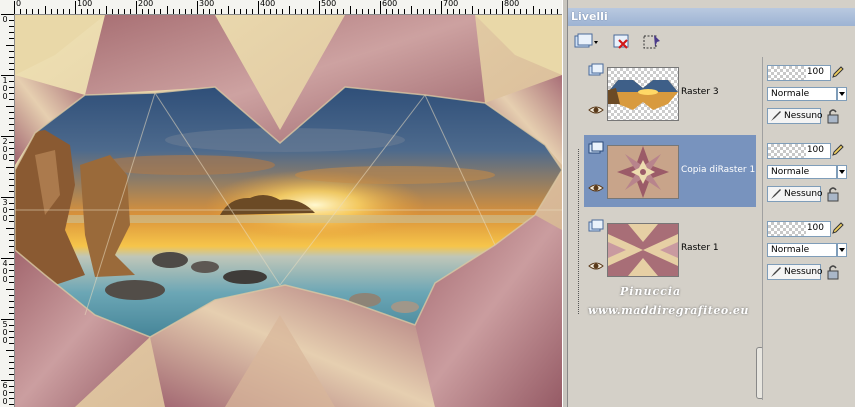 The width and height of the screenshot is (855, 407). What do you see at coordinates (815, 150) in the screenshot?
I see `opacity-value: 100` at bounding box center [815, 150].